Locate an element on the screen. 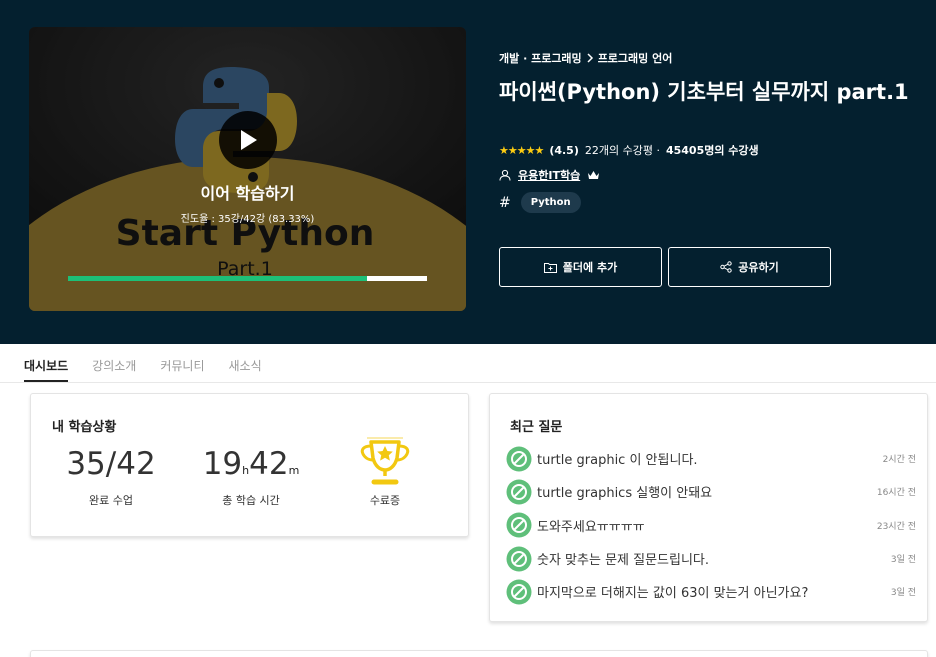  instructor-link: 유용한IT학습 is located at coordinates (549, 175).